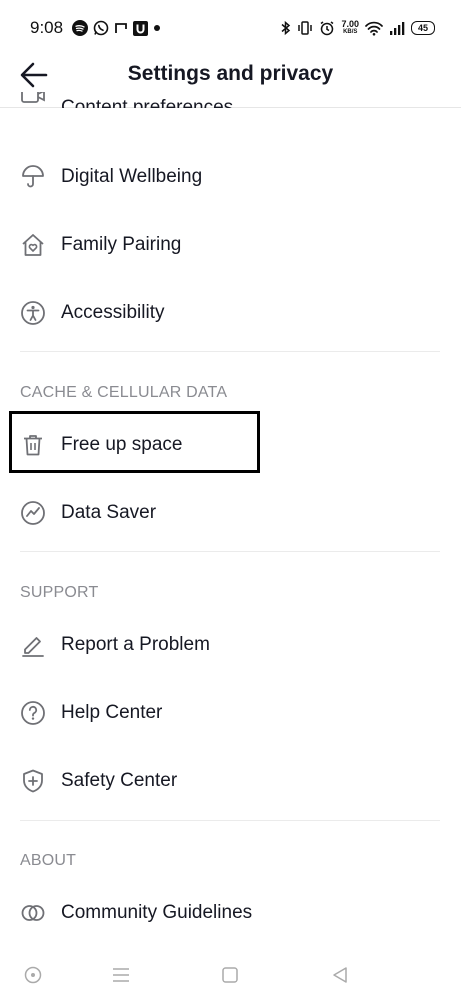  What do you see at coordinates (140, 28) in the screenshot?
I see `u-app-icon` at bounding box center [140, 28].